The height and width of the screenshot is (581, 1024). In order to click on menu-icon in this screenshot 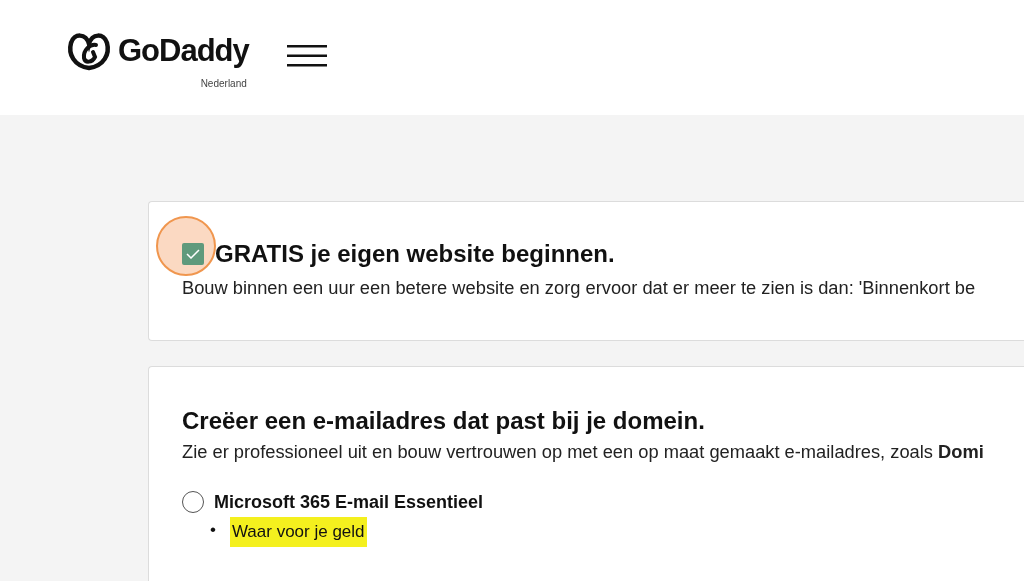, I will do `click(306, 56)`.